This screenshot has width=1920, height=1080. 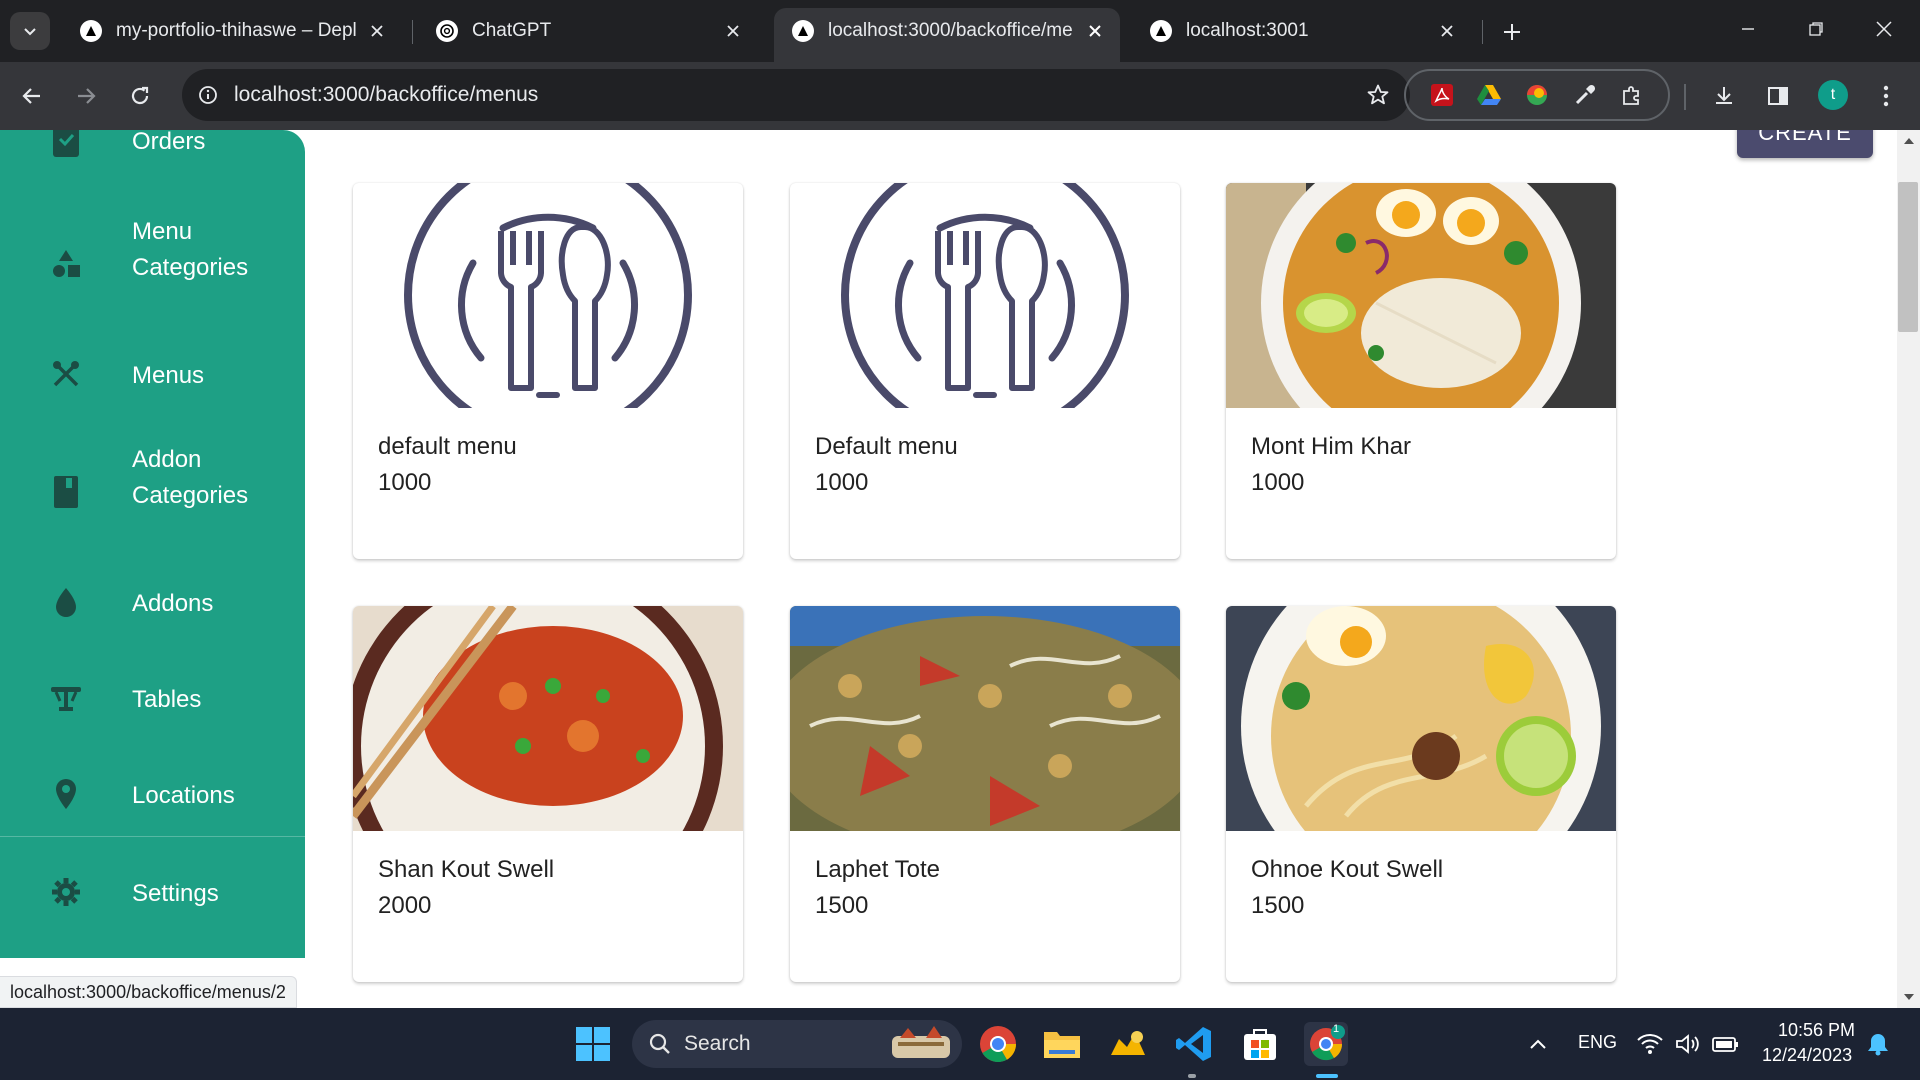 I want to click on restore-button, so click(x=1816, y=29).